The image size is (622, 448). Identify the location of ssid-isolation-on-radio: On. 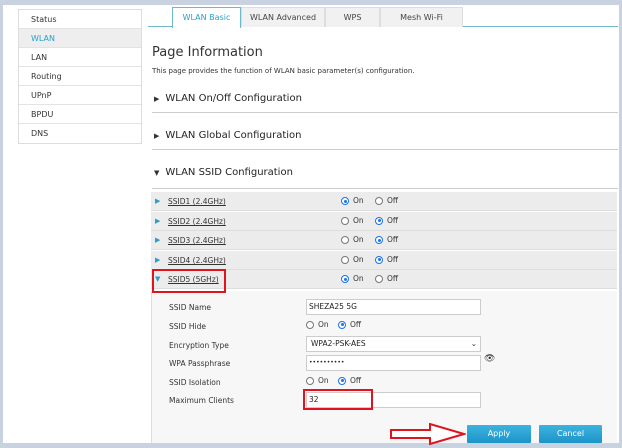
(317, 380).